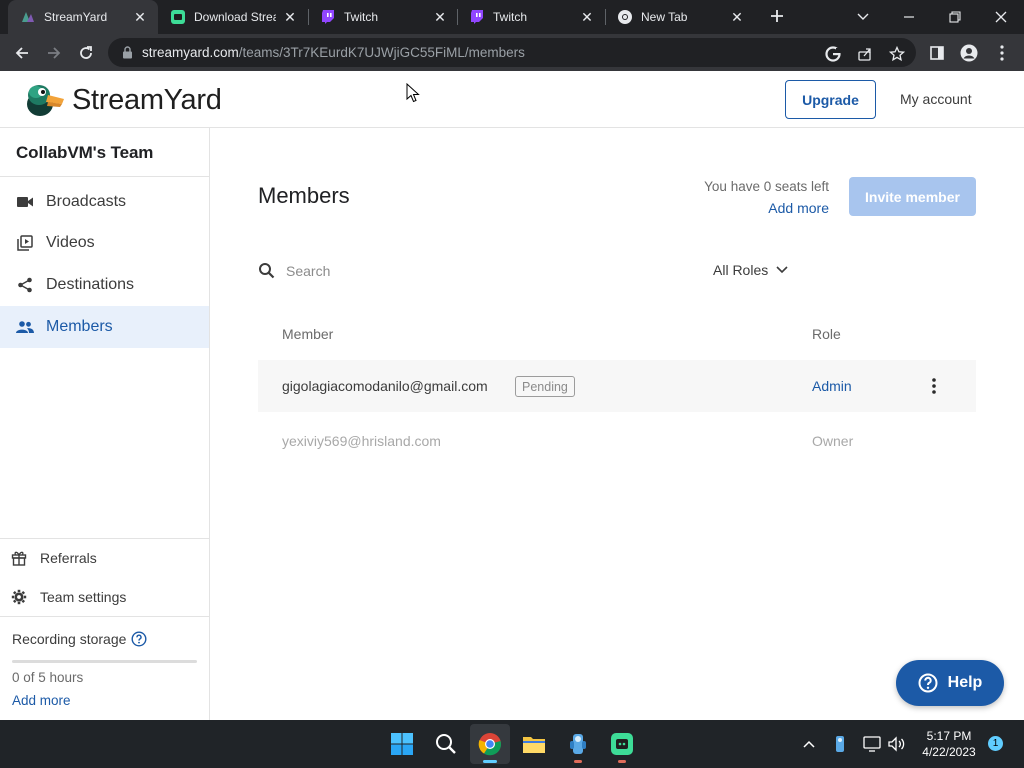 The image size is (1024, 768). I want to click on roles-filter-dropdown: All Roles, so click(751, 270).